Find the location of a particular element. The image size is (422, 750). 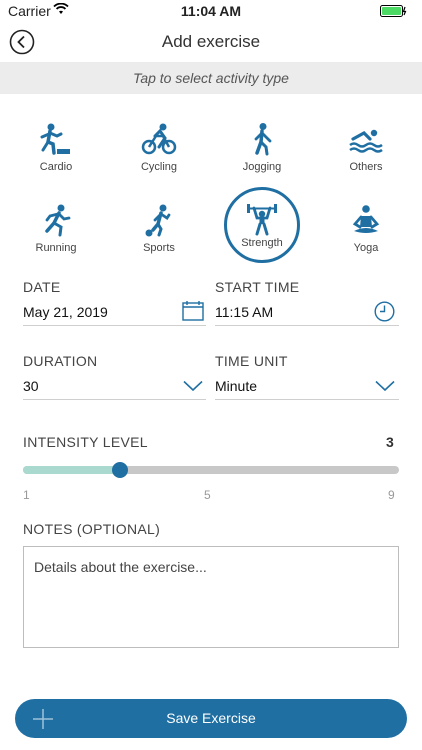

cycling-icon is located at coordinates (159, 139).